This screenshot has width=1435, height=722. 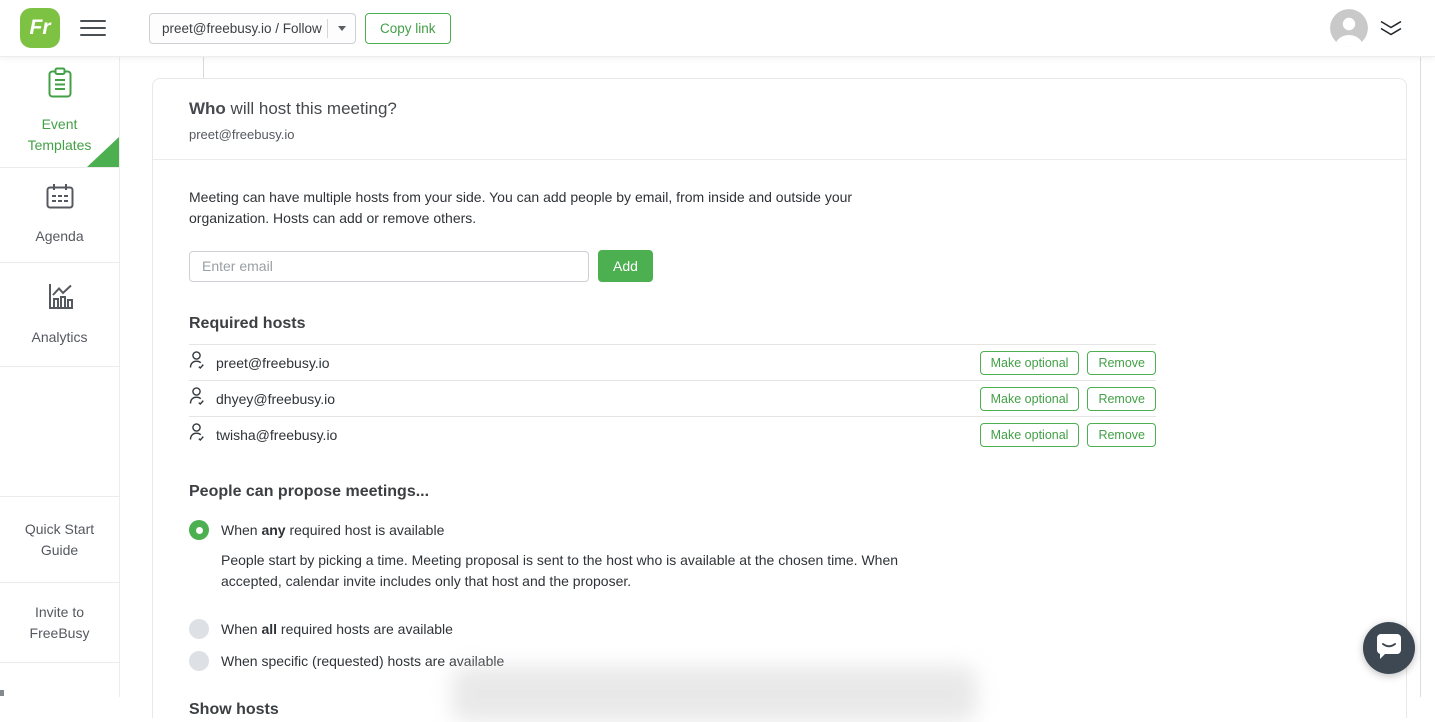 I want to click on table-row: preet@freebusy.io Make optional Remove, so click(x=672, y=362).